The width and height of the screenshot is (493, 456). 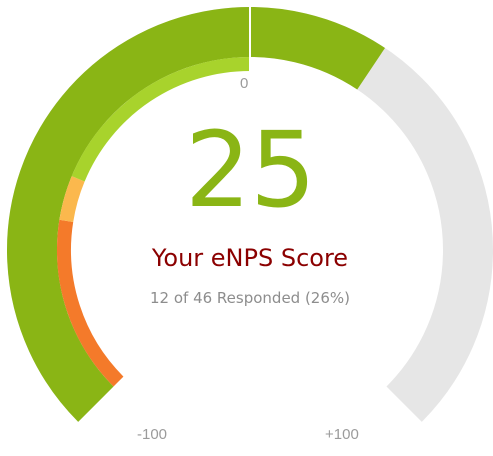 What do you see at coordinates (152, 434) in the screenshot?
I see `gauge-min-label: -100` at bounding box center [152, 434].